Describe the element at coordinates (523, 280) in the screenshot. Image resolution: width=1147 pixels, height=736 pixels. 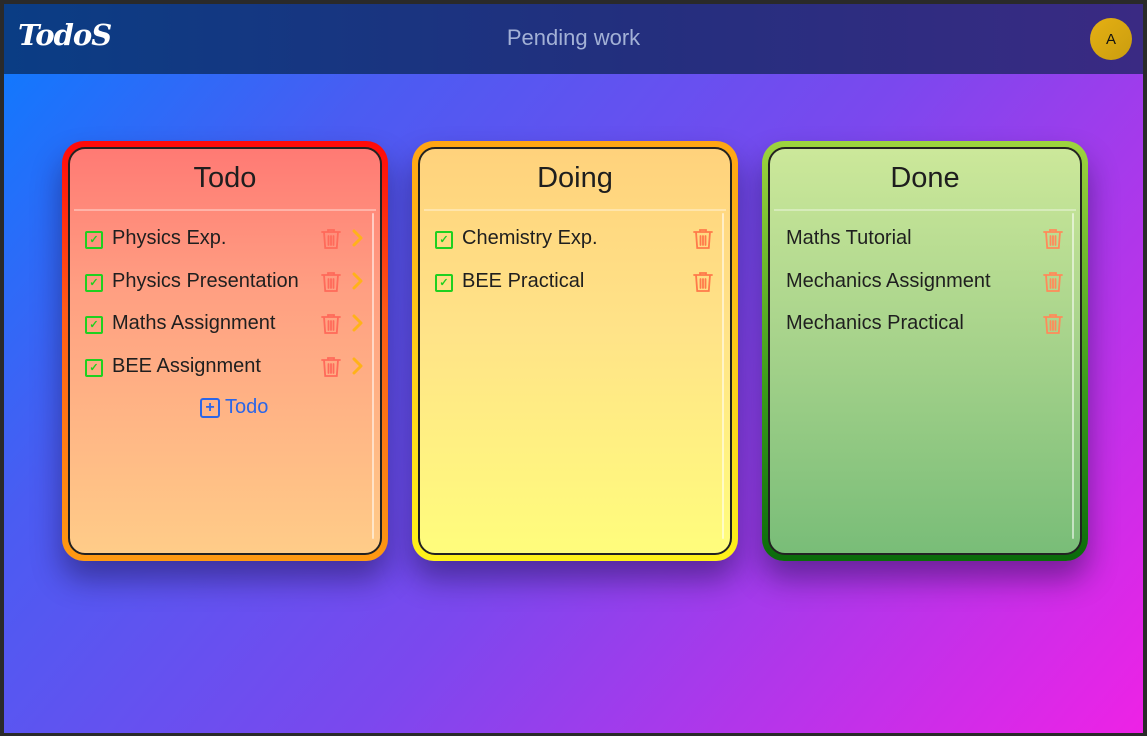
I see `task-label: BEE Practical` at that location.